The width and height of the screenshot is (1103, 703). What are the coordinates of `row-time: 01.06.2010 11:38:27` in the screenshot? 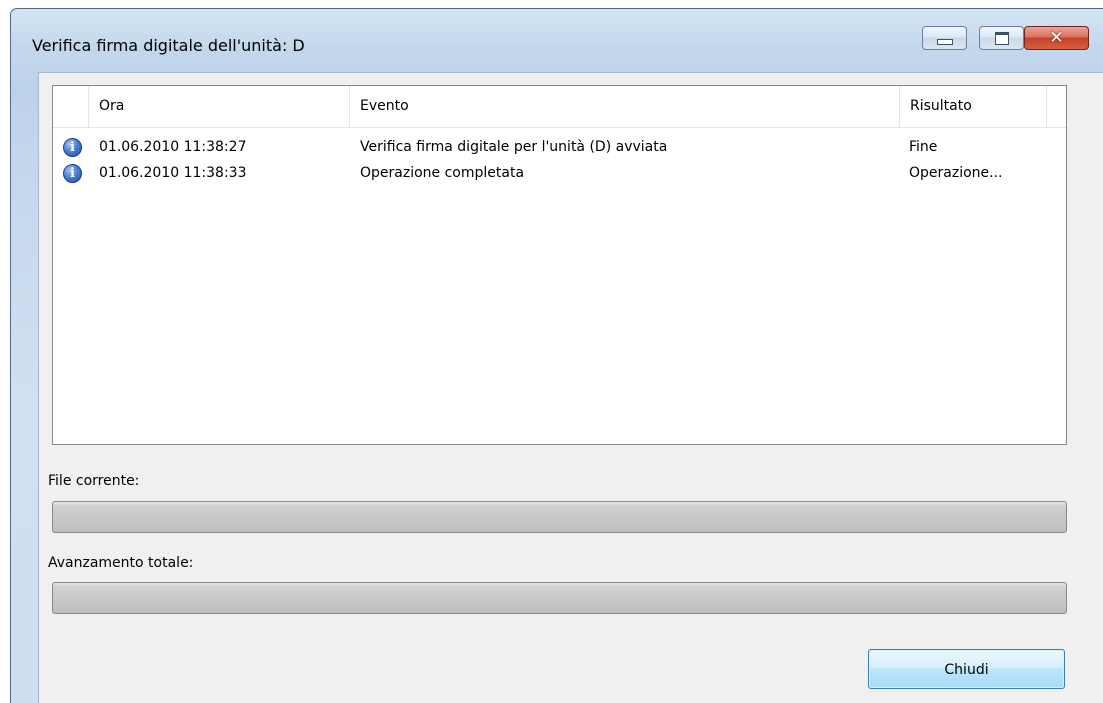 It's located at (173, 147).